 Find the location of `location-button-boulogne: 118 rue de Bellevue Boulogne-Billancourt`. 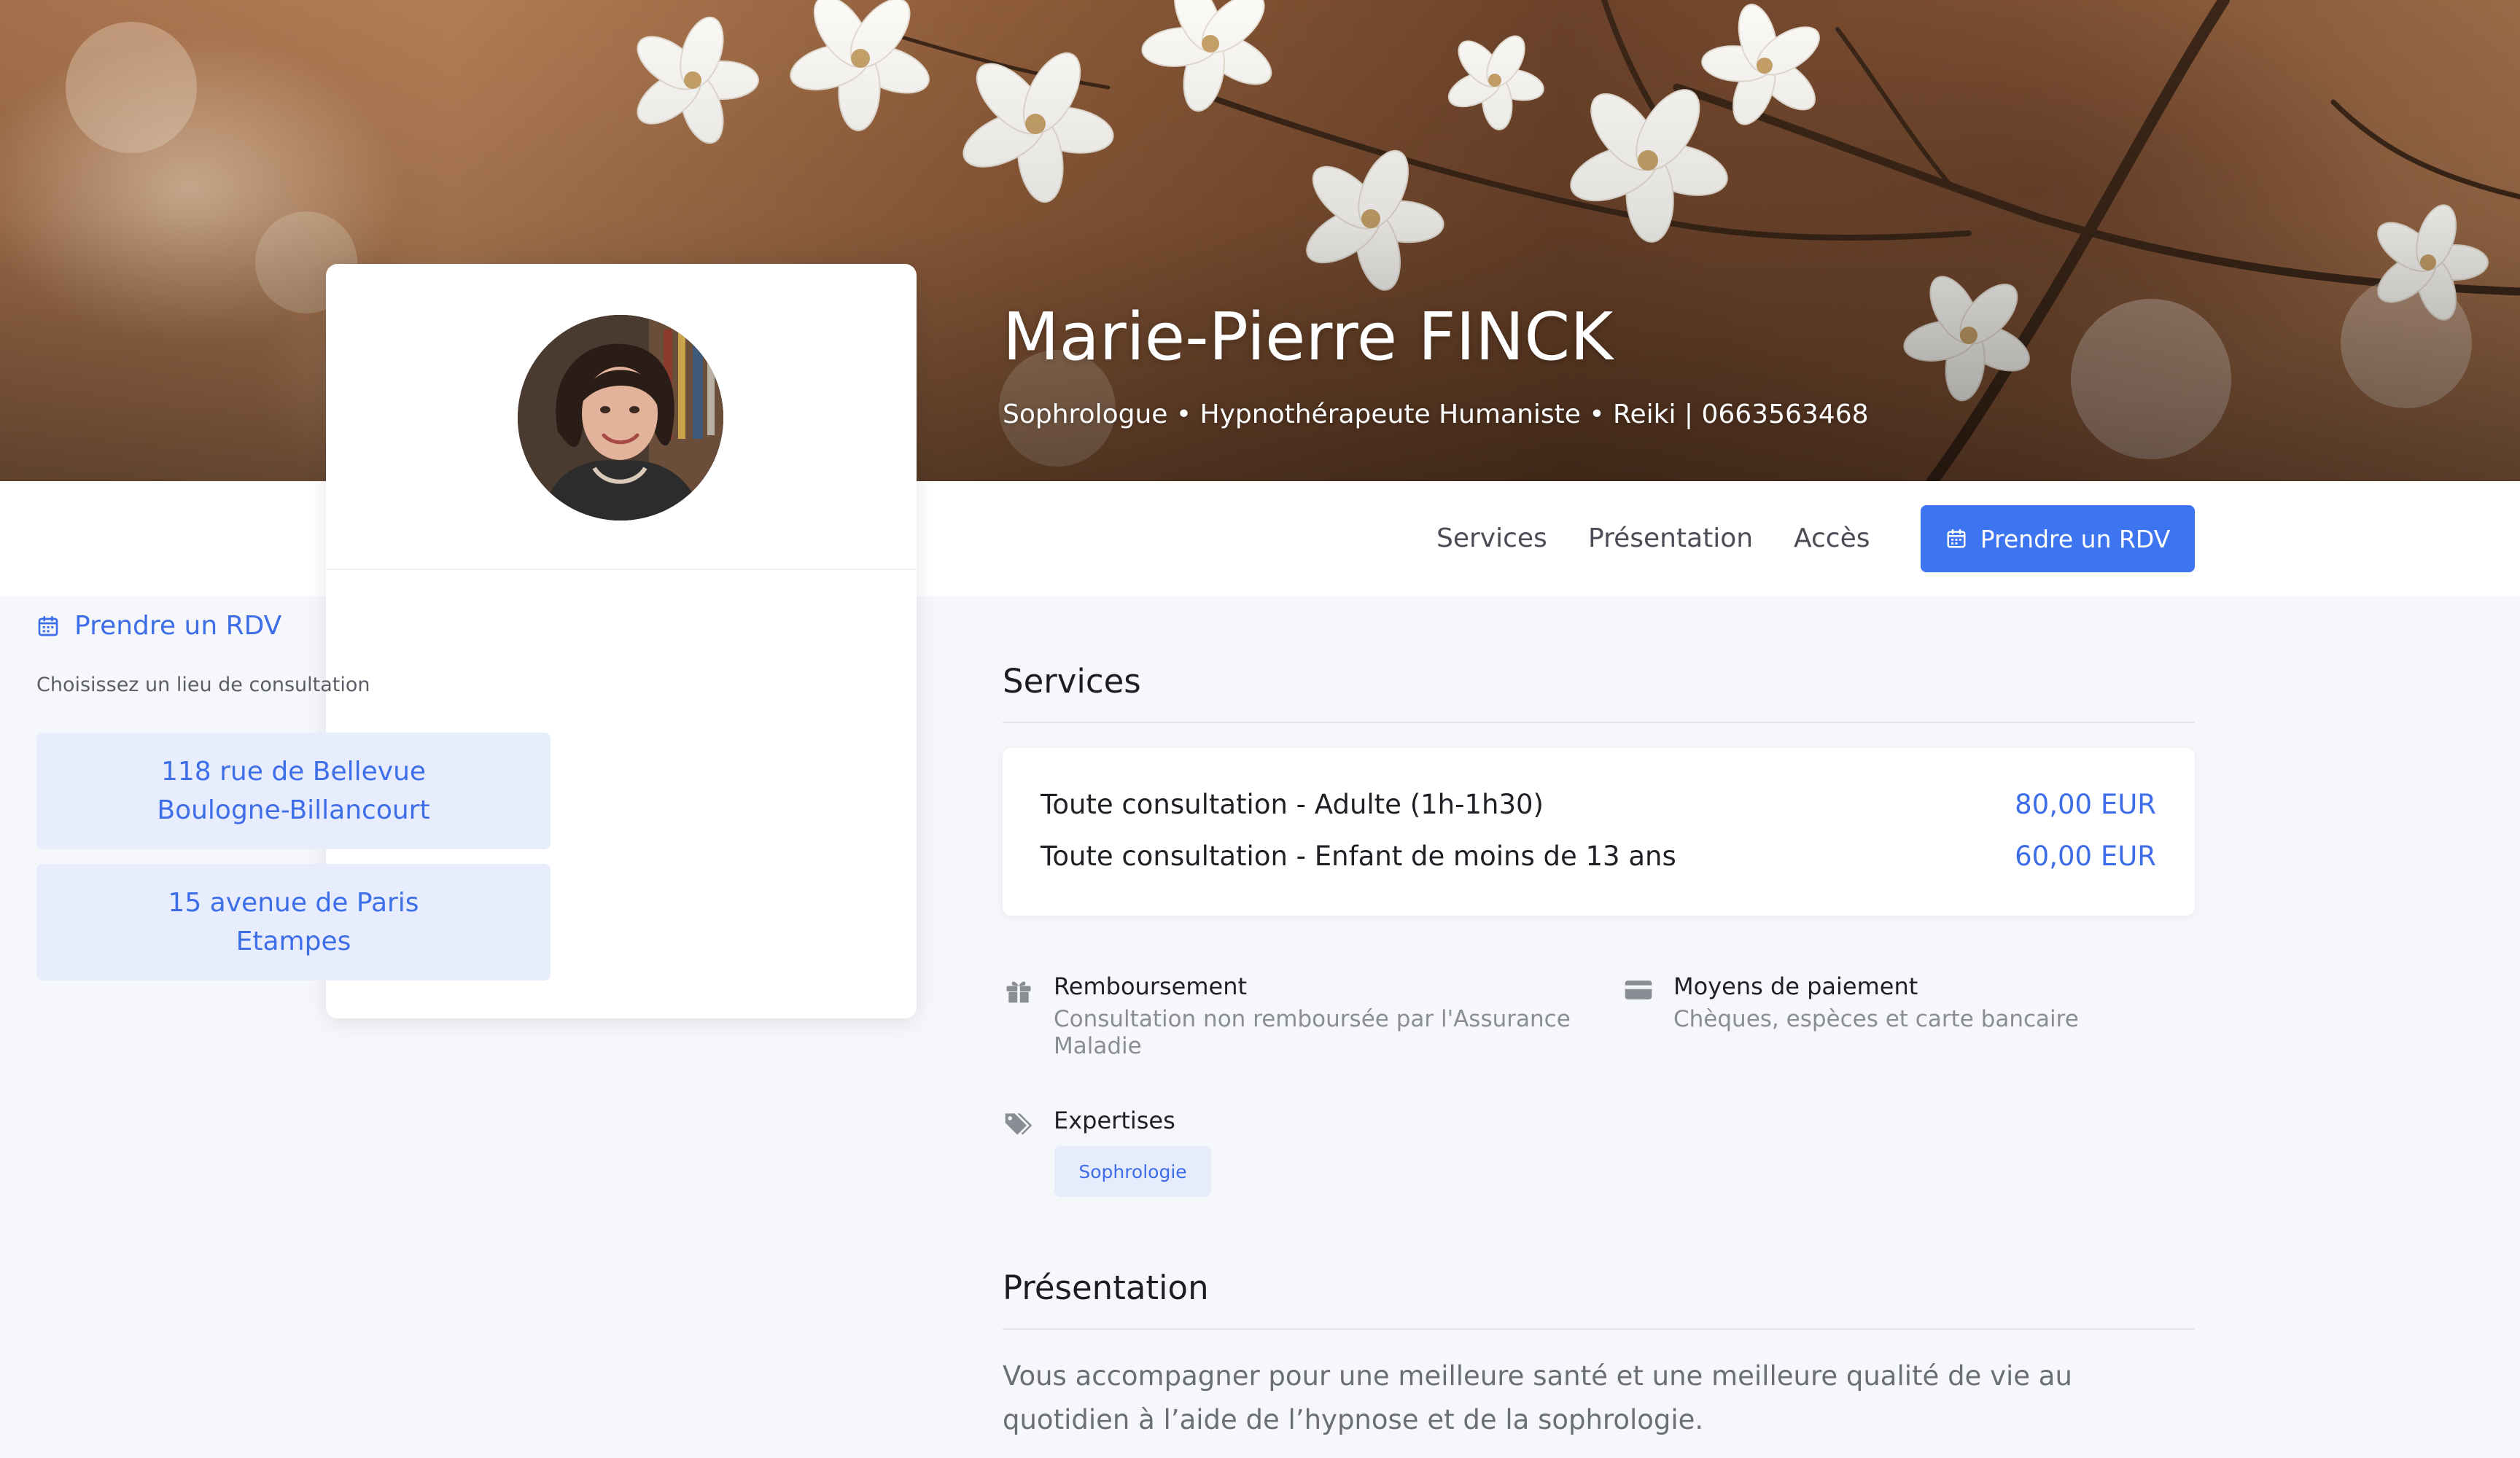

location-button-boulogne: 118 rue de Bellevue Boulogne-Billancourt is located at coordinates (293, 791).